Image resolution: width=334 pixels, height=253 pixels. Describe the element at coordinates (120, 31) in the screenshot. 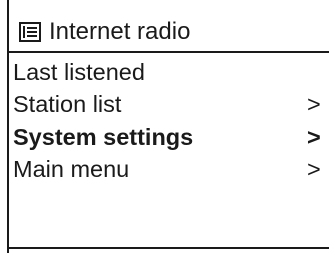

I see `page-title: Internet radio` at that location.